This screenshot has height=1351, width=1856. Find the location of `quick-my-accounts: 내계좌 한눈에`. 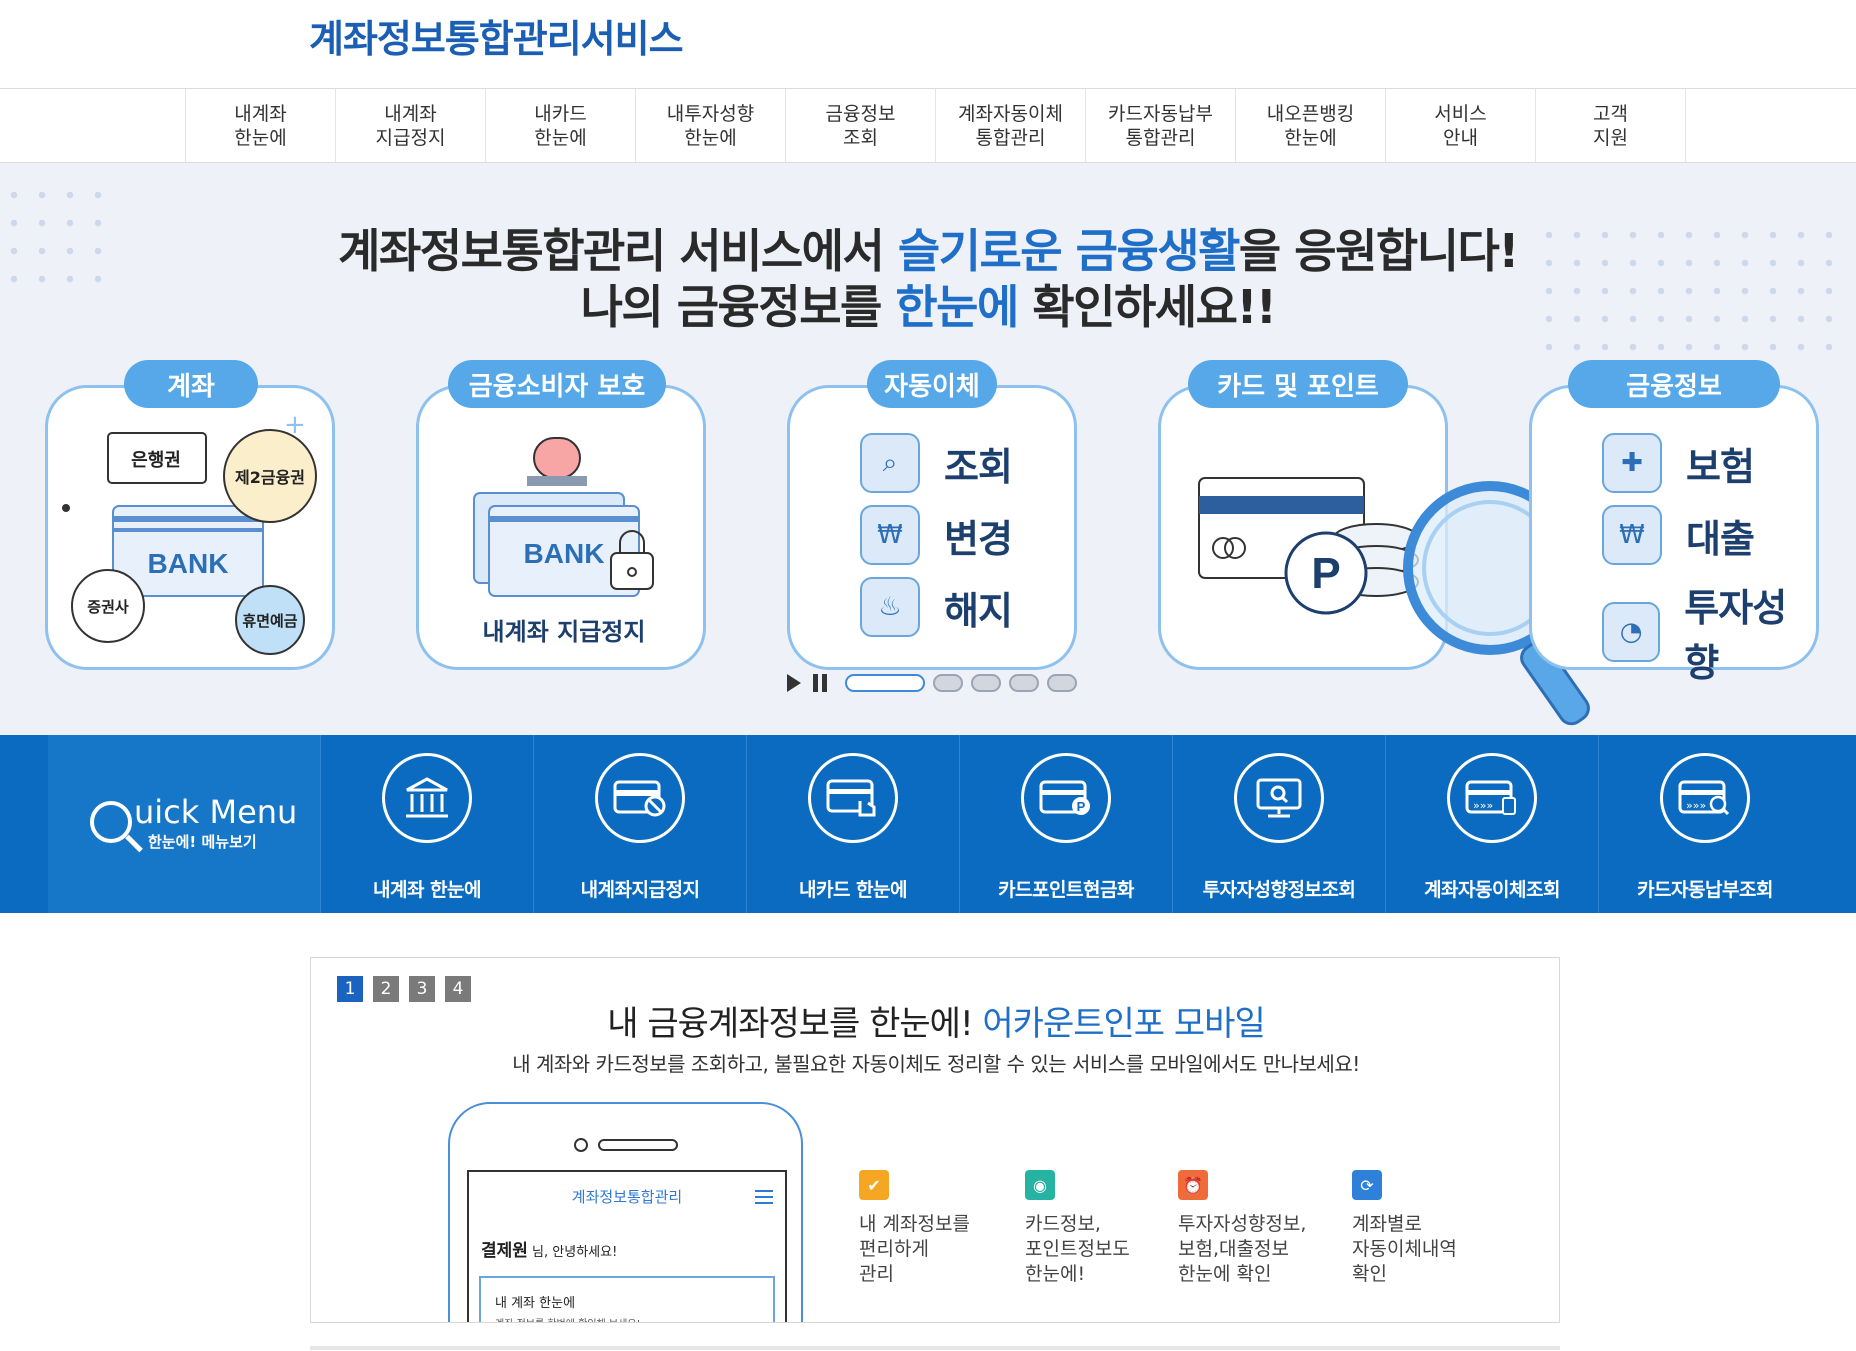

quick-my-accounts: 내계좌 한눈에 is located at coordinates (426, 824).